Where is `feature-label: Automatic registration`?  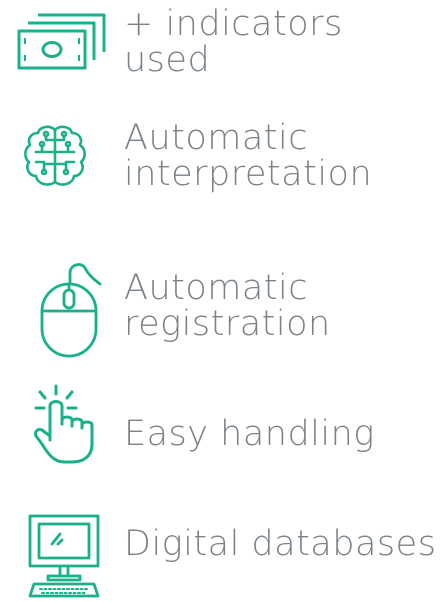
feature-label: Automatic registration is located at coordinates (227, 306).